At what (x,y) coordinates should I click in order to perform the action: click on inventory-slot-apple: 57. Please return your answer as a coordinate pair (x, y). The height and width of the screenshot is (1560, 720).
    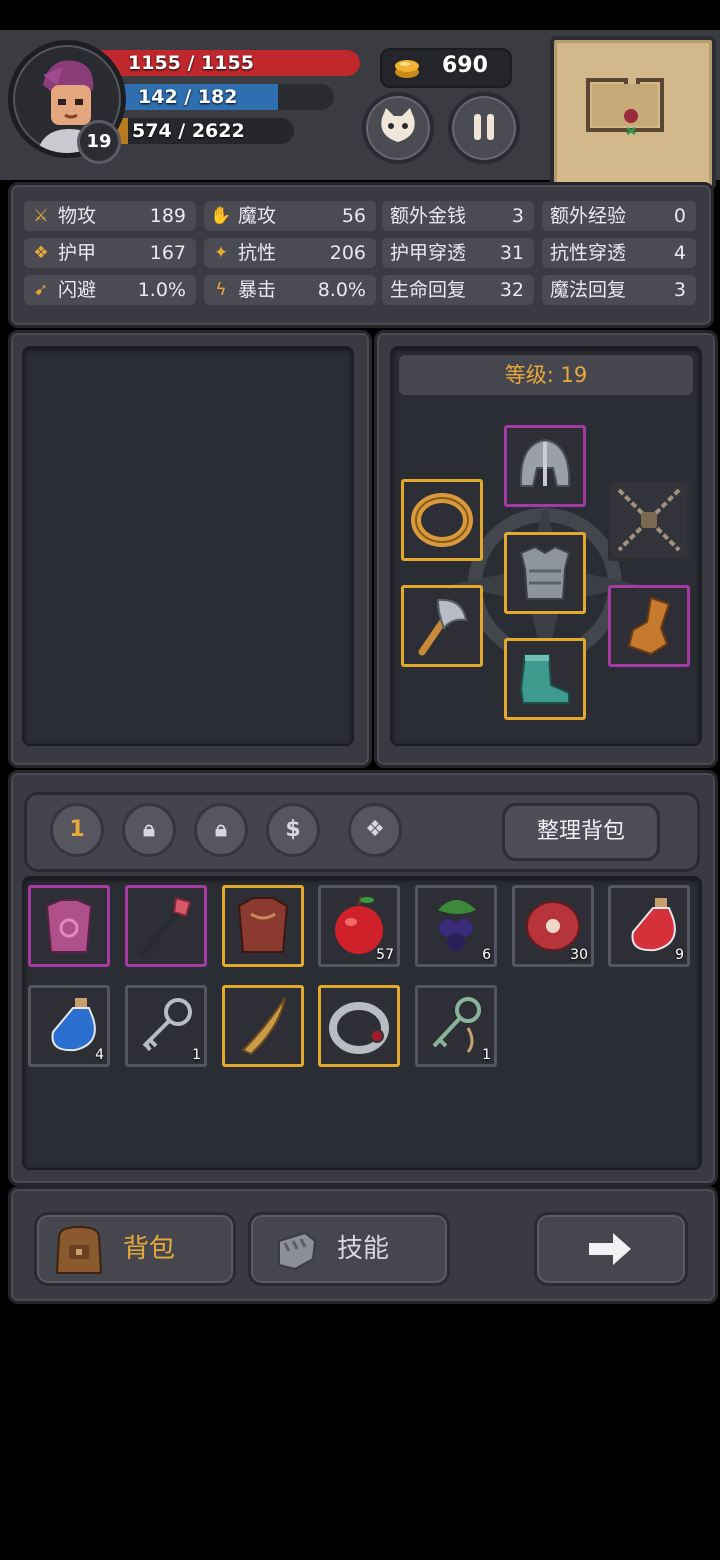
    Looking at the image, I should click on (359, 926).